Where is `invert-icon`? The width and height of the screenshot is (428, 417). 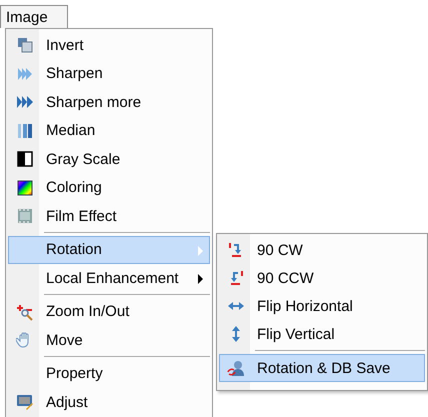 invert-icon is located at coordinates (25, 45).